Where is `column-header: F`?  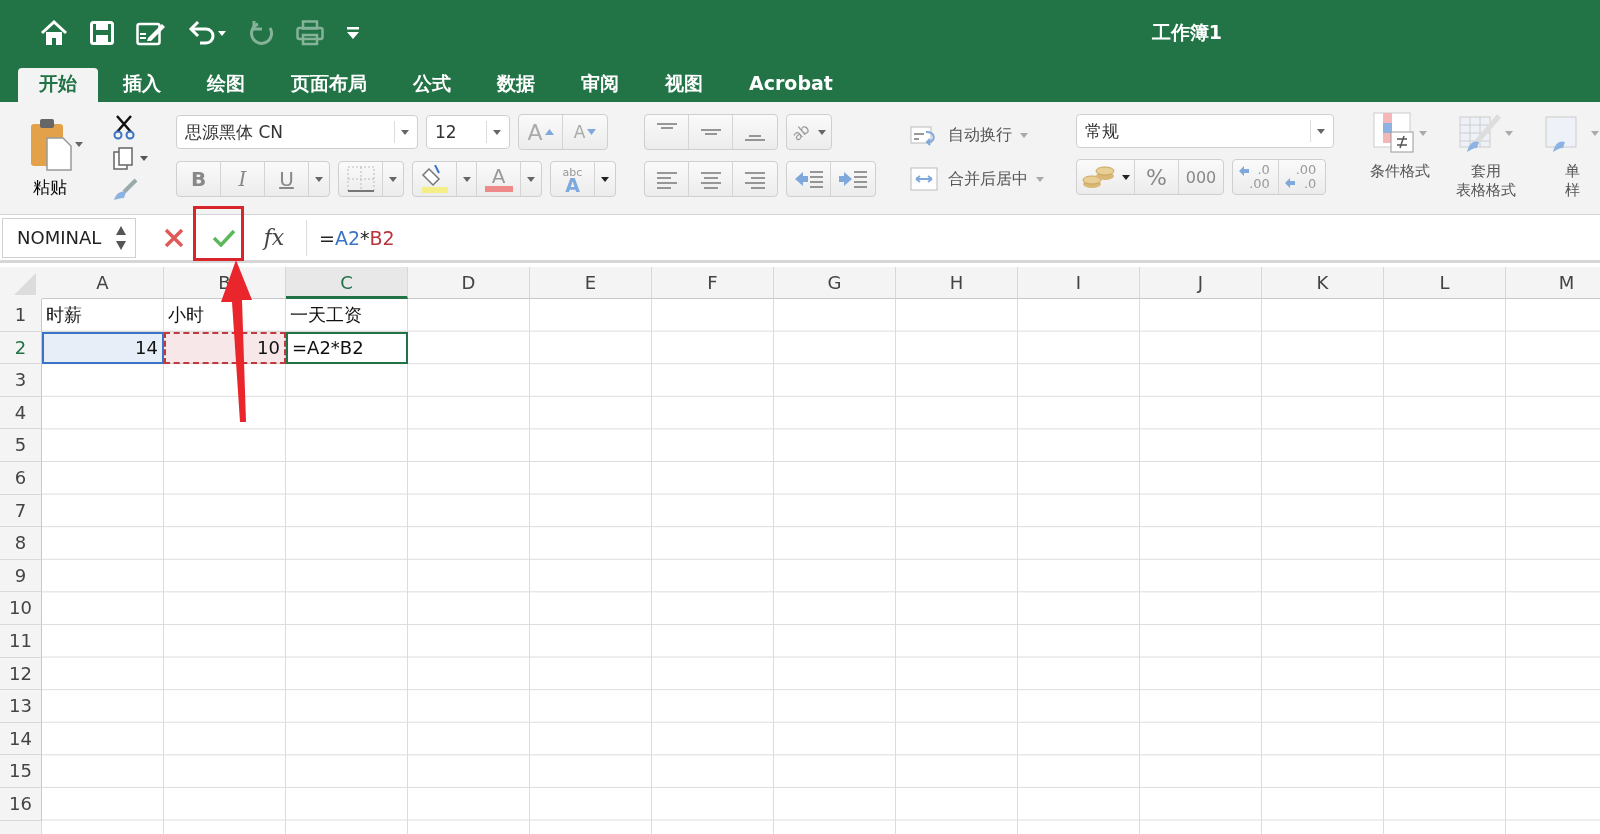 column-header: F is located at coordinates (713, 283).